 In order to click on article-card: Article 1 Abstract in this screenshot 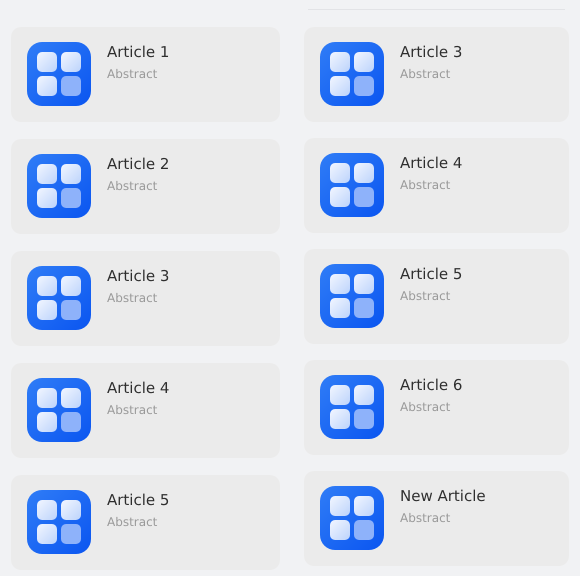, I will do `click(145, 74)`.